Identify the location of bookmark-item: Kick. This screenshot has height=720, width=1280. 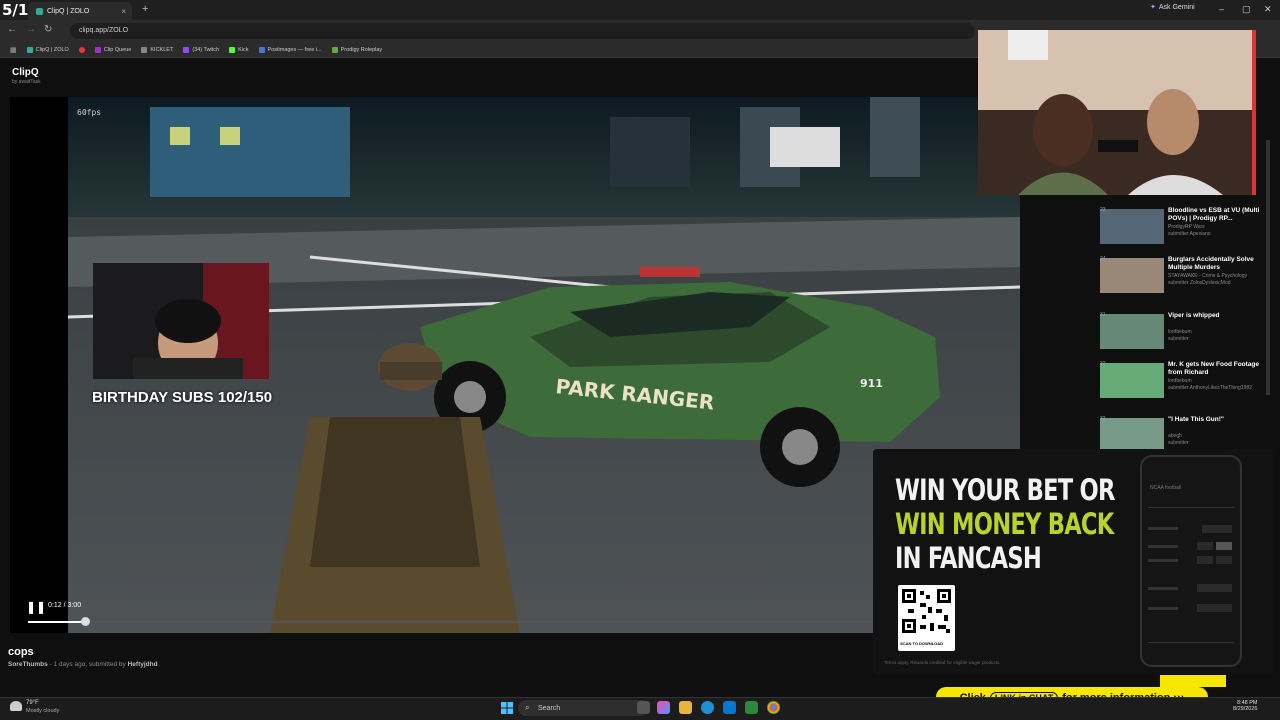
(239, 49).